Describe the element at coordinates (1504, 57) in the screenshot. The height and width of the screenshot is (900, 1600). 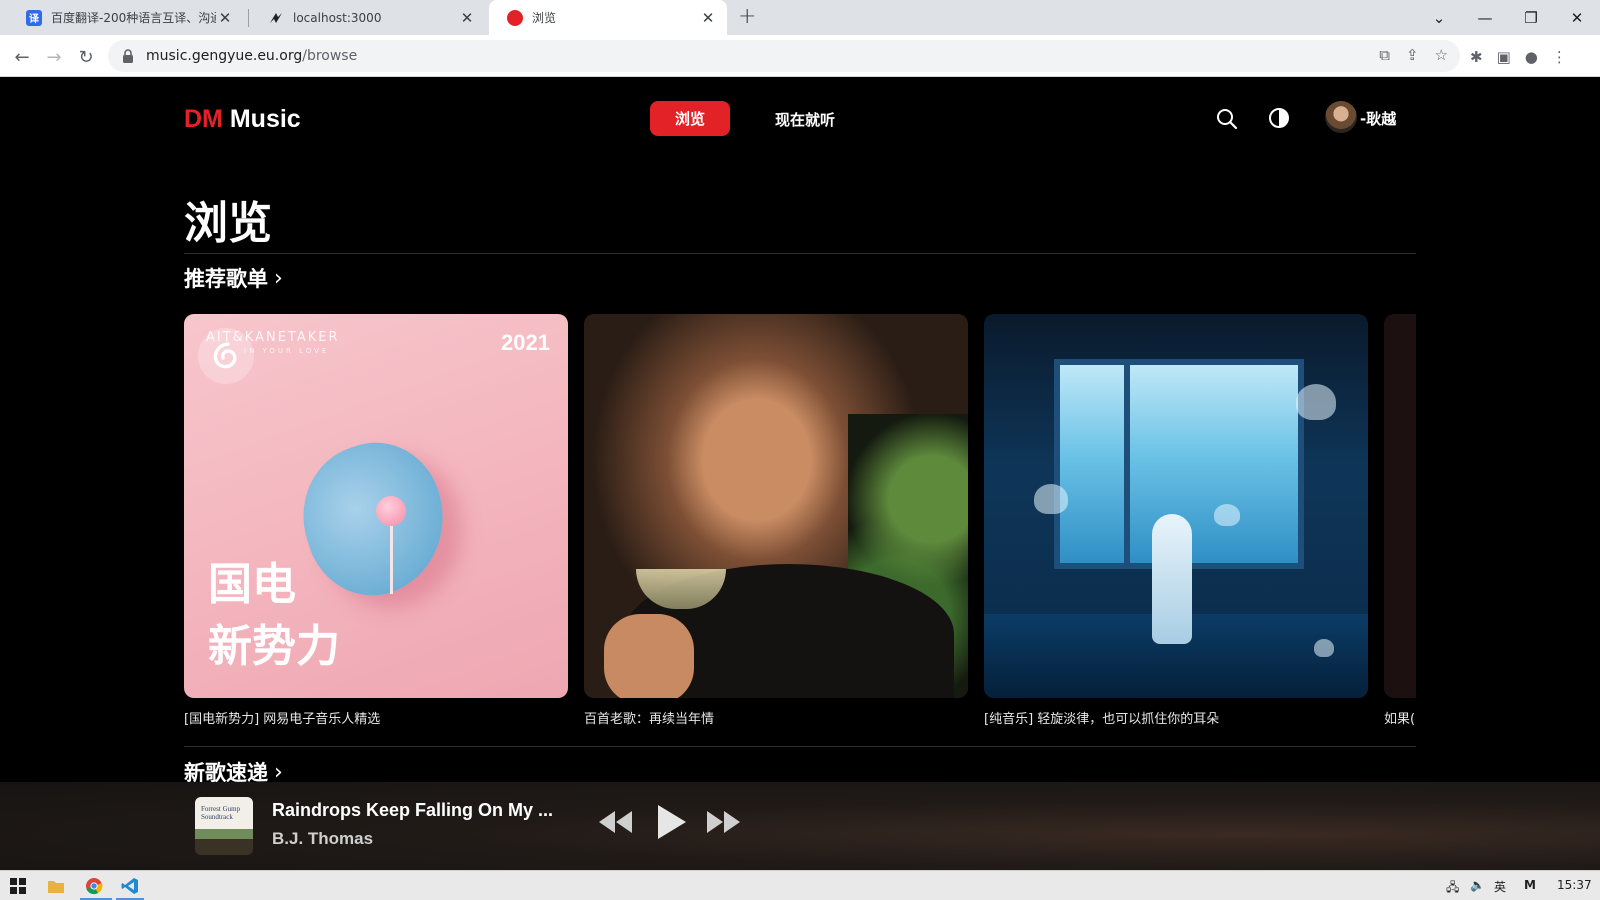
I see `side-panel-icon: ▣` at that location.